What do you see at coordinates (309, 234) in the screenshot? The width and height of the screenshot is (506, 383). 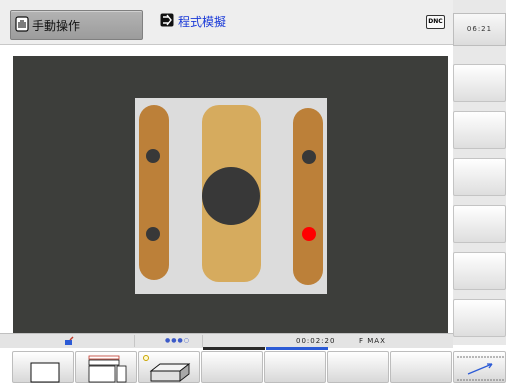 I see `tool-position-marker` at bounding box center [309, 234].